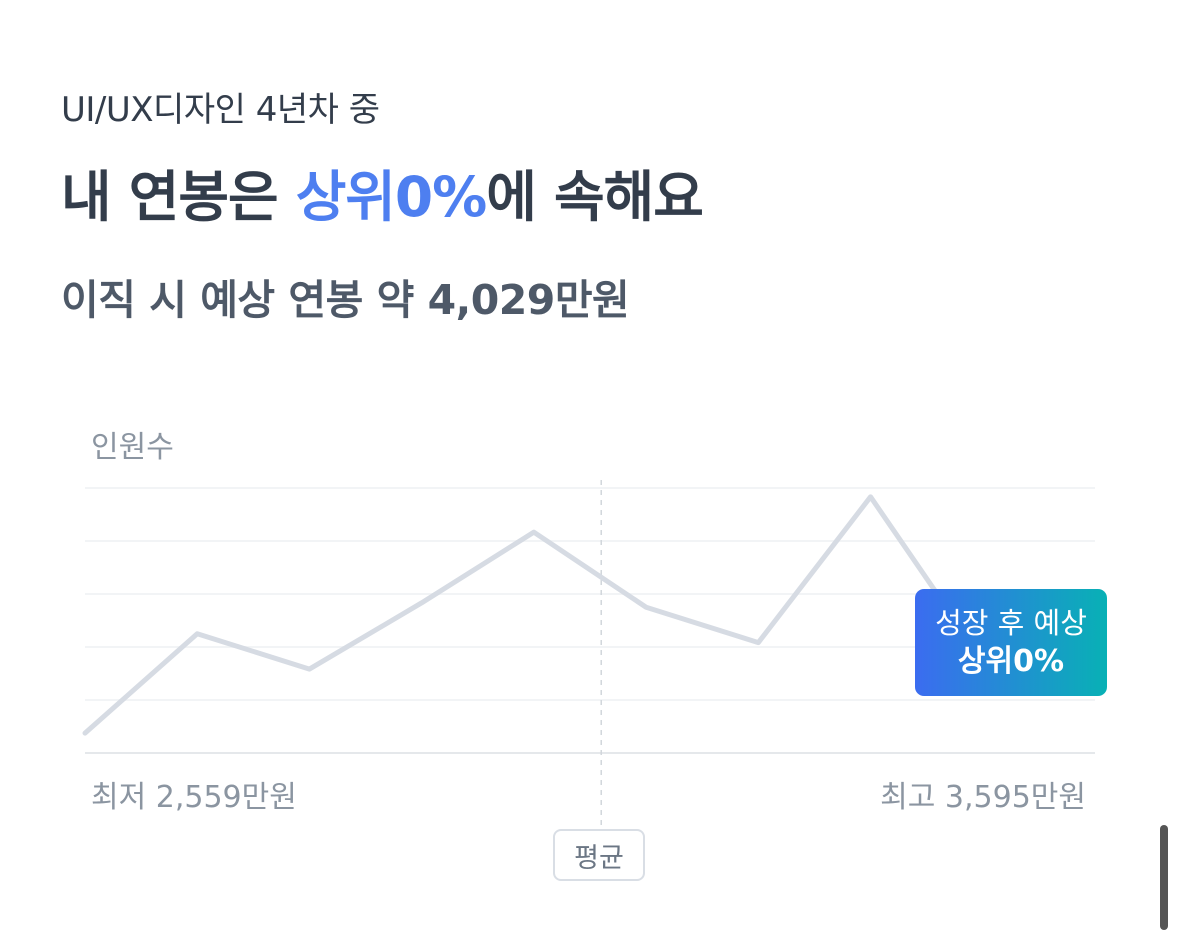 The height and width of the screenshot is (930, 1179). I want to click on highlight-tooltip: 성장 후 예상 상위0%, so click(1011, 642).